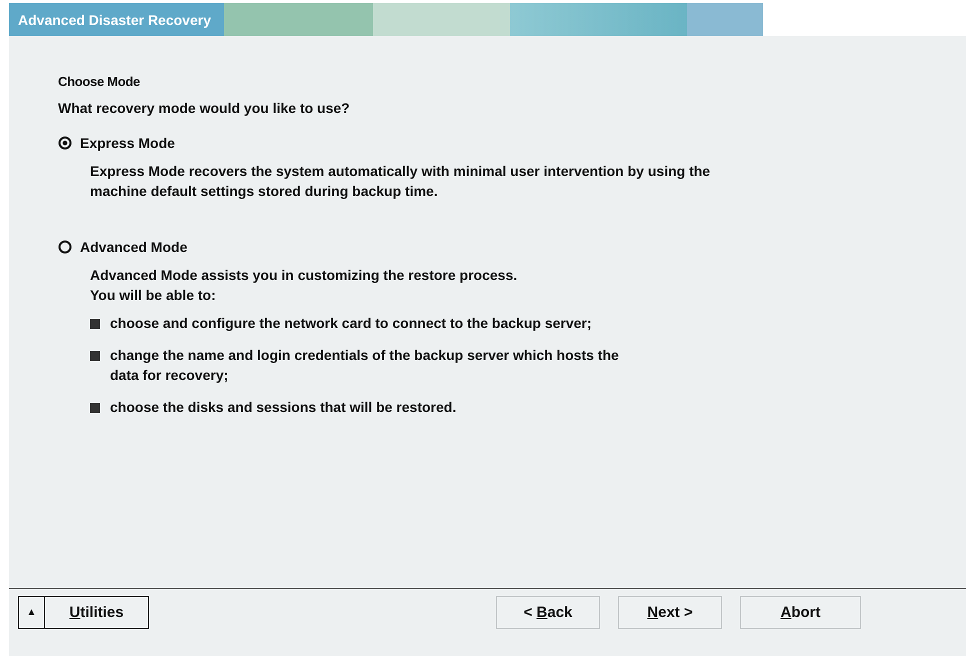 The image size is (966, 656). Describe the element at coordinates (116, 143) in the screenshot. I see `radio-option: Express Mode` at that location.